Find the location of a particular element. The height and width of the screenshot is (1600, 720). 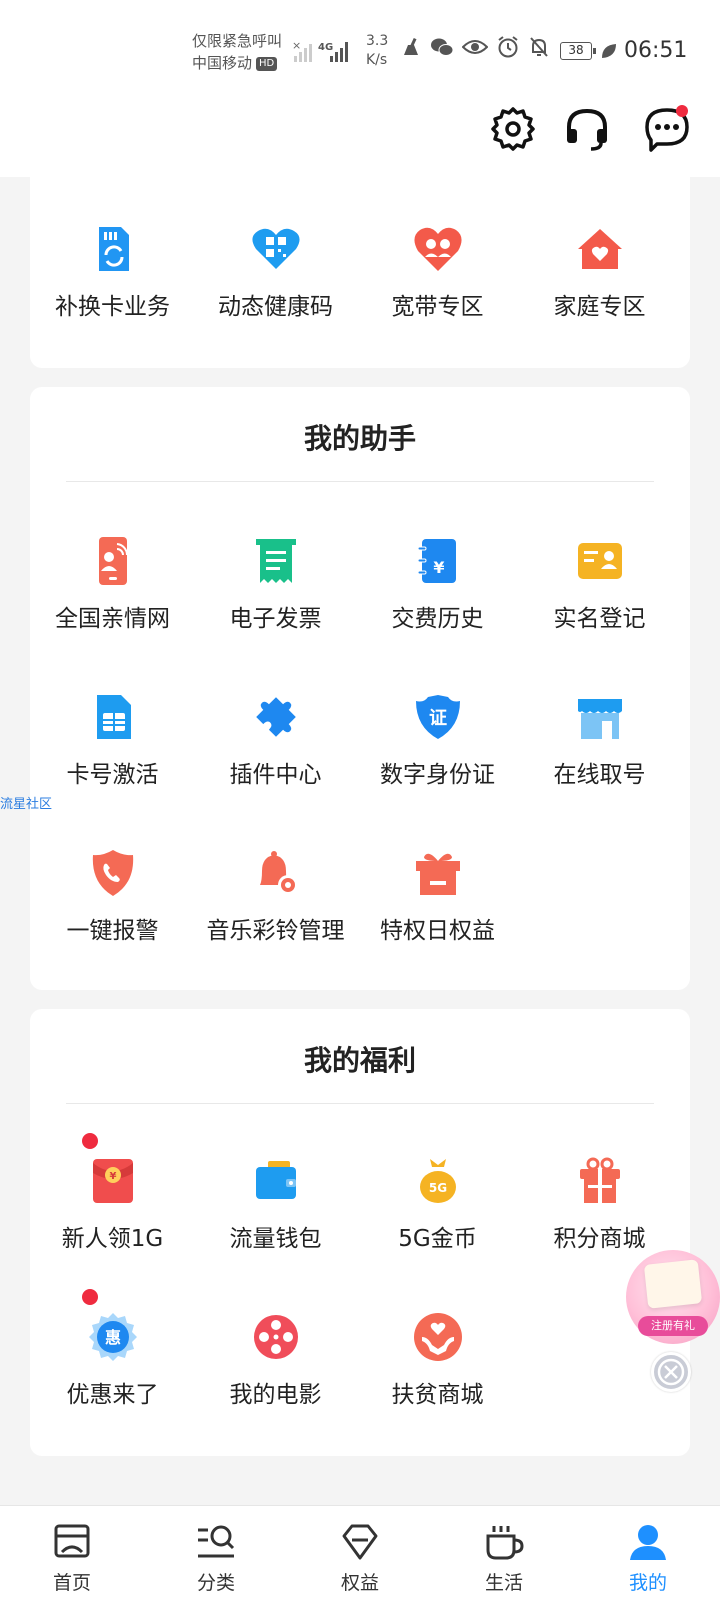

battery-indicator: 38 is located at coordinates (578, 51).